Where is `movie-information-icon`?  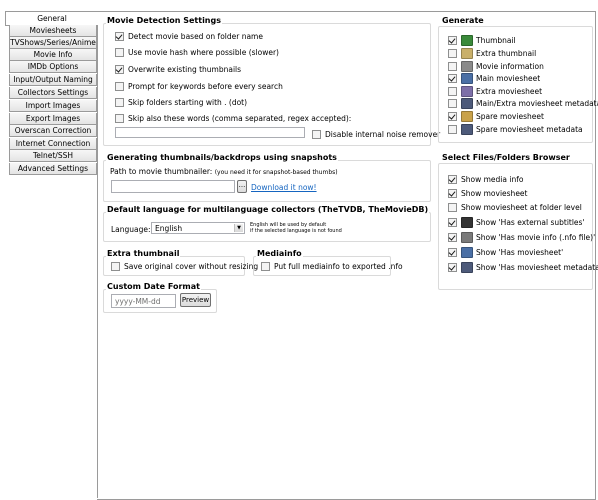
movie-information-icon is located at coordinates (467, 66).